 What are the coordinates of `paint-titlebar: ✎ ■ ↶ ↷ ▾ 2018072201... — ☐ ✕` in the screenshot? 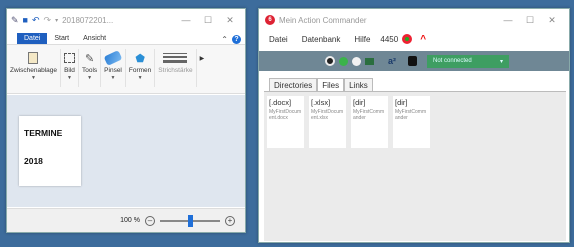 It's located at (126, 20).